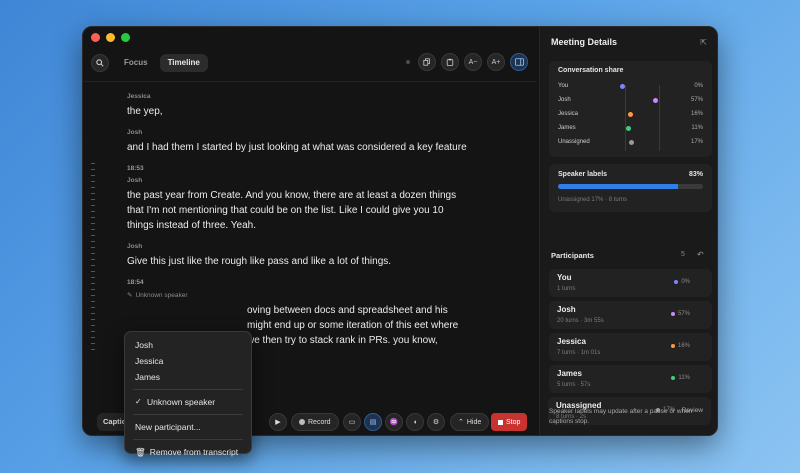  Describe the element at coordinates (130, 295) in the screenshot. I see `pencil-icon: ✎` at that location.